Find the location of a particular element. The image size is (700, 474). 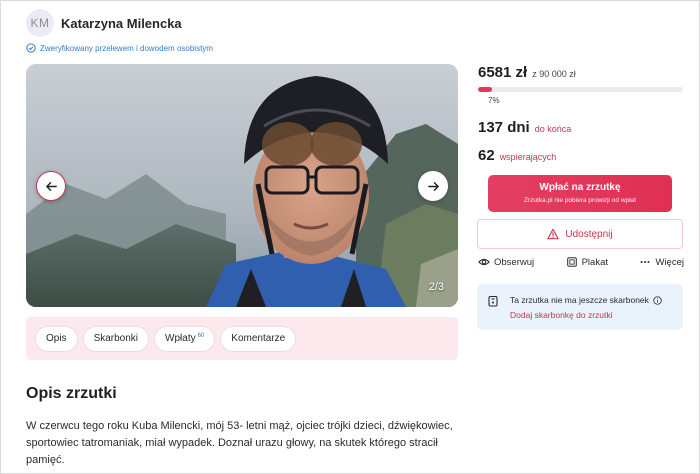

supporters-label: wspierających is located at coordinates (528, 157).